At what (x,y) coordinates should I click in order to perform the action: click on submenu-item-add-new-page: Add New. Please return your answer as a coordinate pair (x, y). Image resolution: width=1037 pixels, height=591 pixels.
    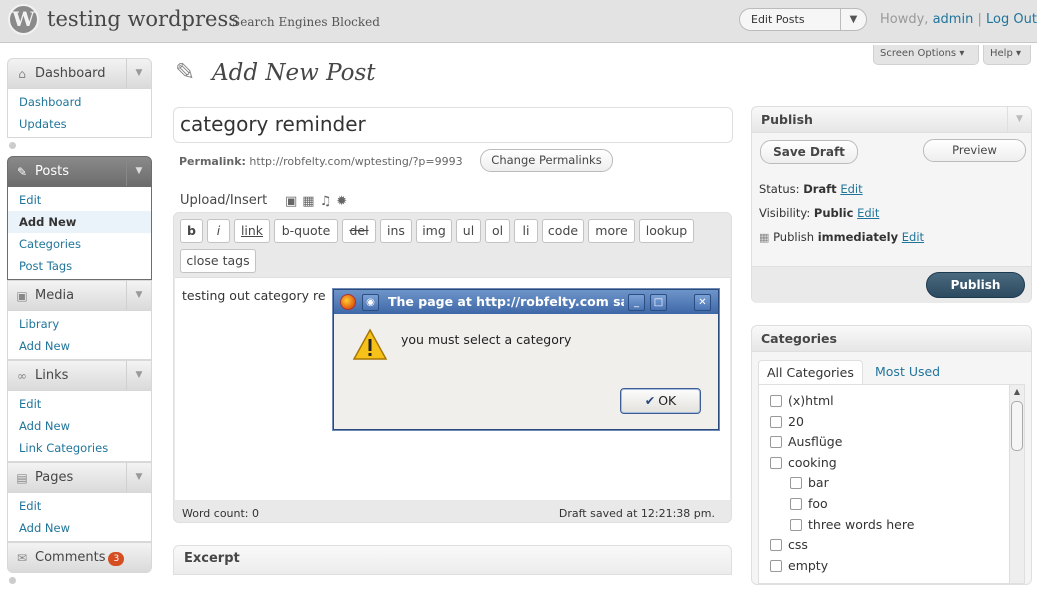
    Looking at the image, I should click on (79, 528).